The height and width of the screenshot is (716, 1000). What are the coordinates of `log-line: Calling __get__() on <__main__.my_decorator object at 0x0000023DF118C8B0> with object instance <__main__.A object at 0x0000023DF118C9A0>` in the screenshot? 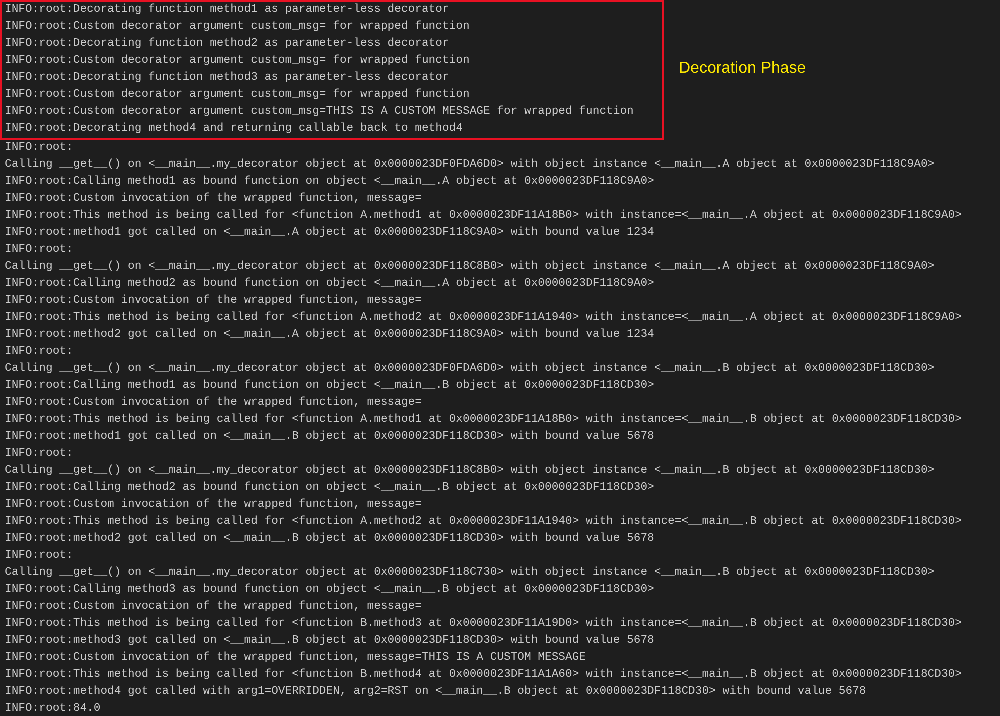 It's located at (470, 267).